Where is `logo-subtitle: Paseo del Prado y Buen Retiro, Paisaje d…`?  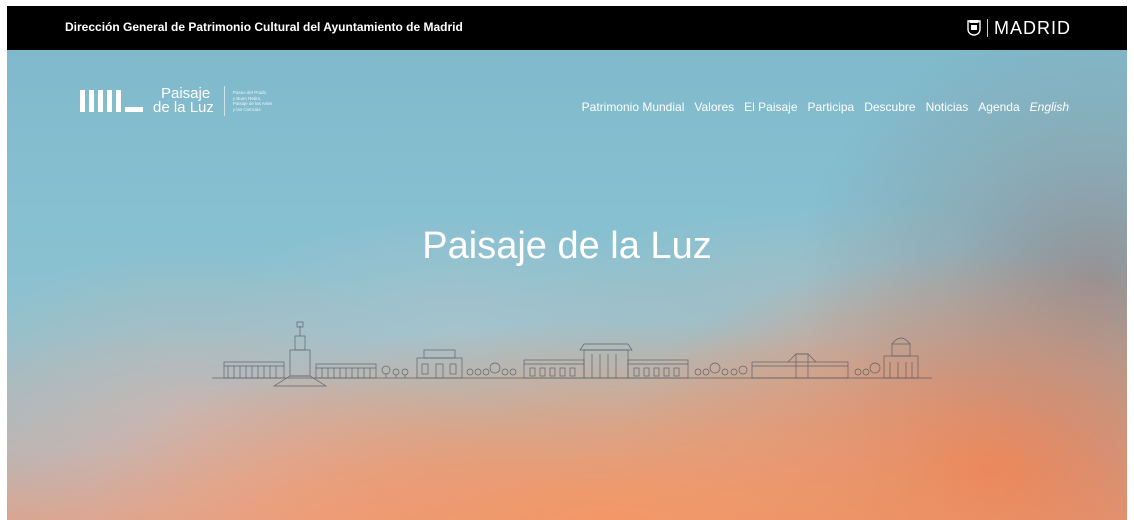
logo-subtitle: Paseo del Prado y Buen Retiro, Paisaje d… is located at coordinates (253, 101).